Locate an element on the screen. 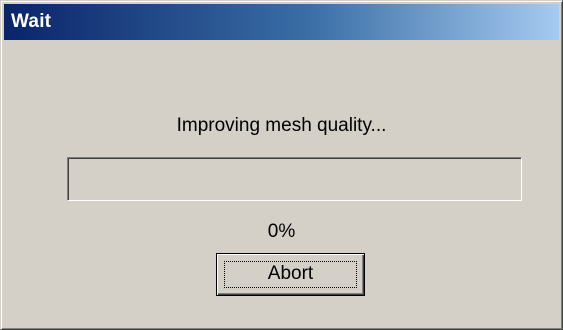  abort-button-label: Abort is located at coordinates (290, 273).